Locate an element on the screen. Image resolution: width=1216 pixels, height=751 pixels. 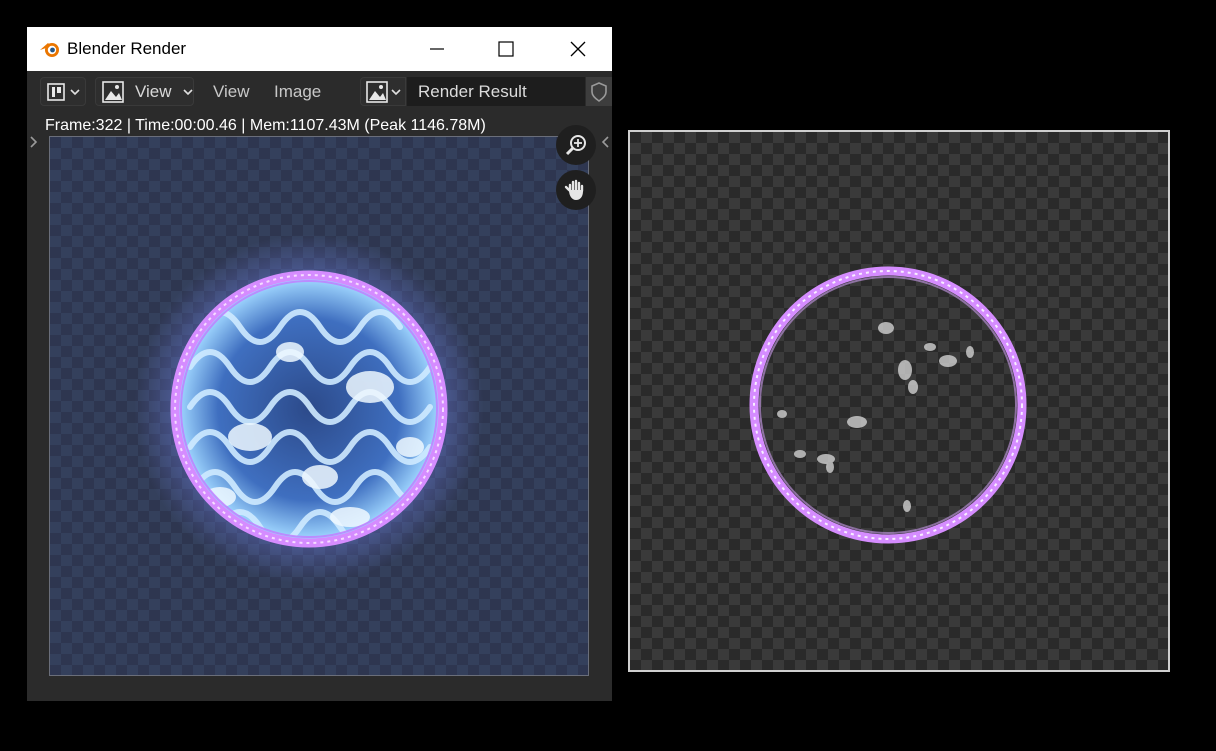
menu-image: Image is located at coordinates (297, 91).